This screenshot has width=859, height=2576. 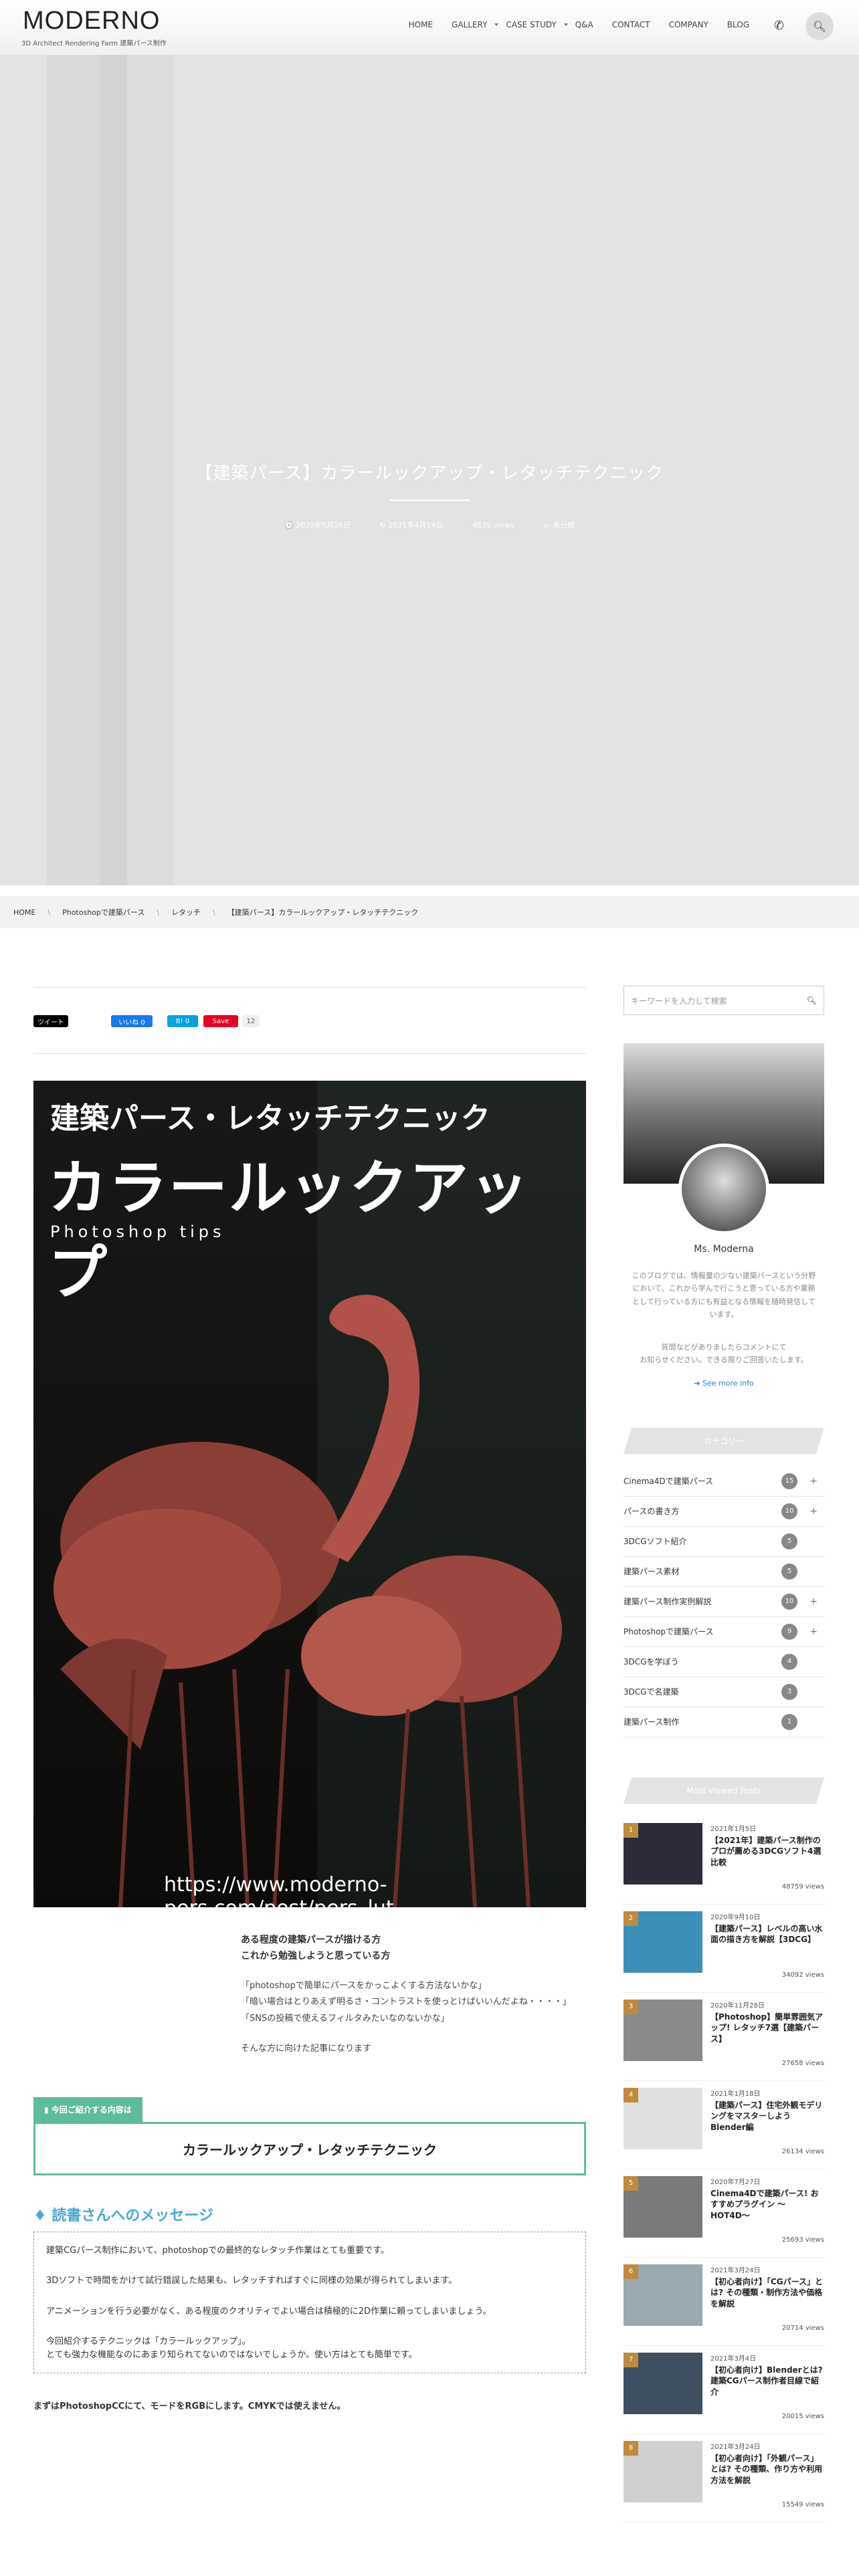 What do you see at coordinates (50, 1021) in the screenshot?
I see `tweet-button: ツイート` at bounding box center [50, 1021].